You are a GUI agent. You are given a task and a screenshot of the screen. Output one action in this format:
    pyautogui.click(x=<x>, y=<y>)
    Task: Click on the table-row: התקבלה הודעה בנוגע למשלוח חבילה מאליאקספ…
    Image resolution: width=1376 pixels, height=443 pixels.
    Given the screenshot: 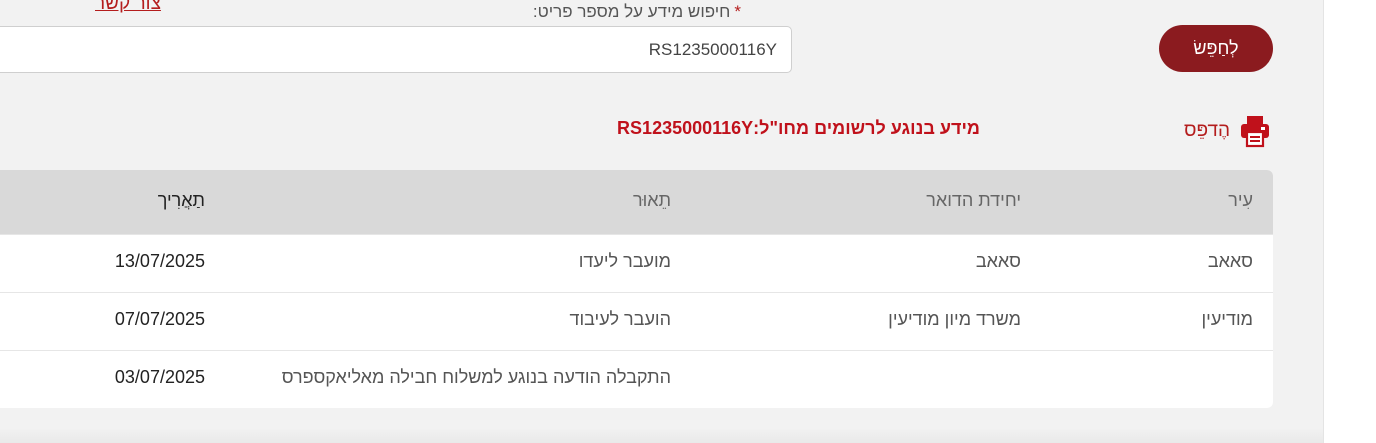 What is the action you would take?
    pyautogui.click(x=636, y=379)
    